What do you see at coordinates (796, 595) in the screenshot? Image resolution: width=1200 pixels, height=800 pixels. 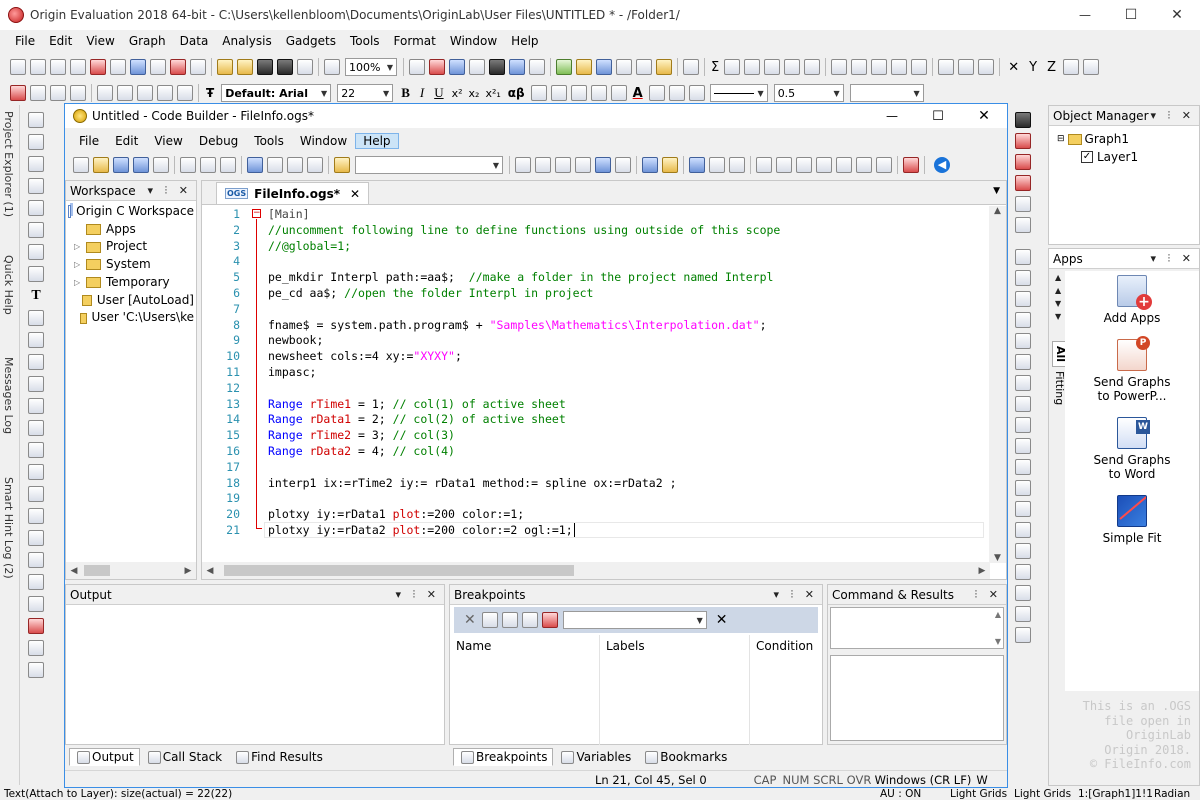 I see `breakpoints-pane-controls: ▾ ⫶ ✕` at bounding box center [796, 595].